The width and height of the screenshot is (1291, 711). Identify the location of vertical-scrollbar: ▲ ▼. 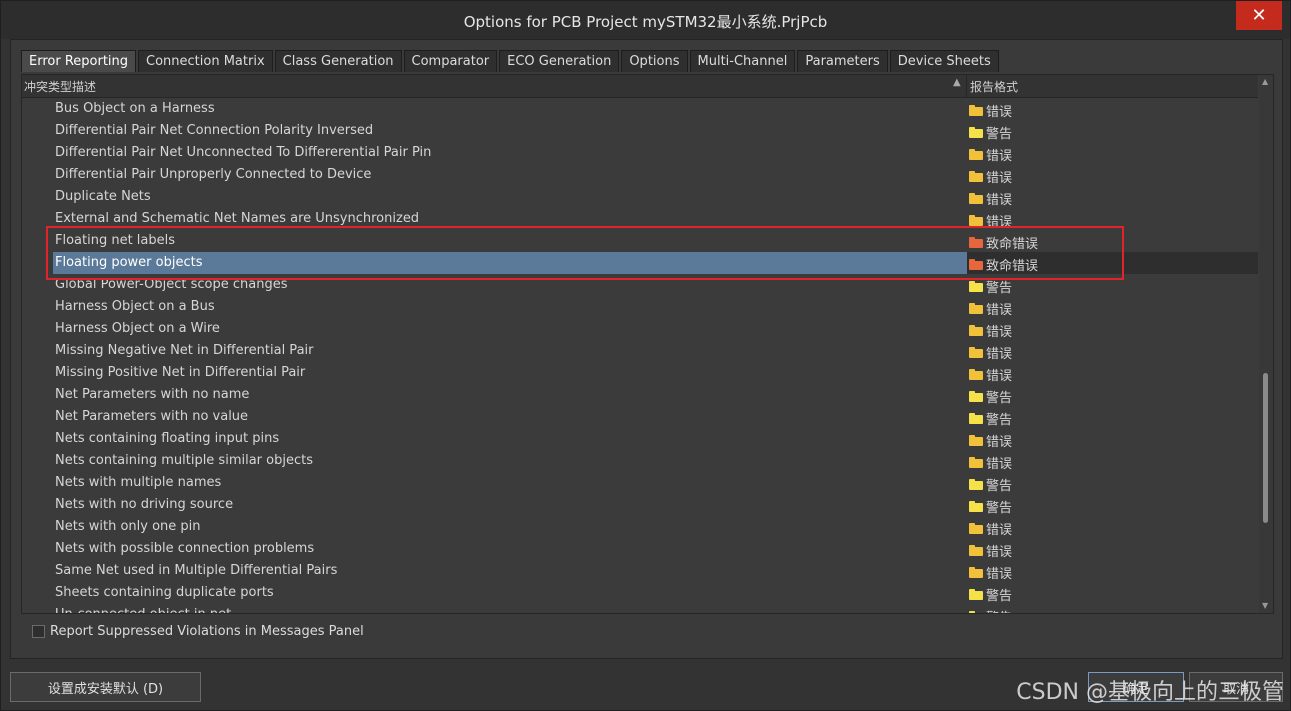
(1266, 344).